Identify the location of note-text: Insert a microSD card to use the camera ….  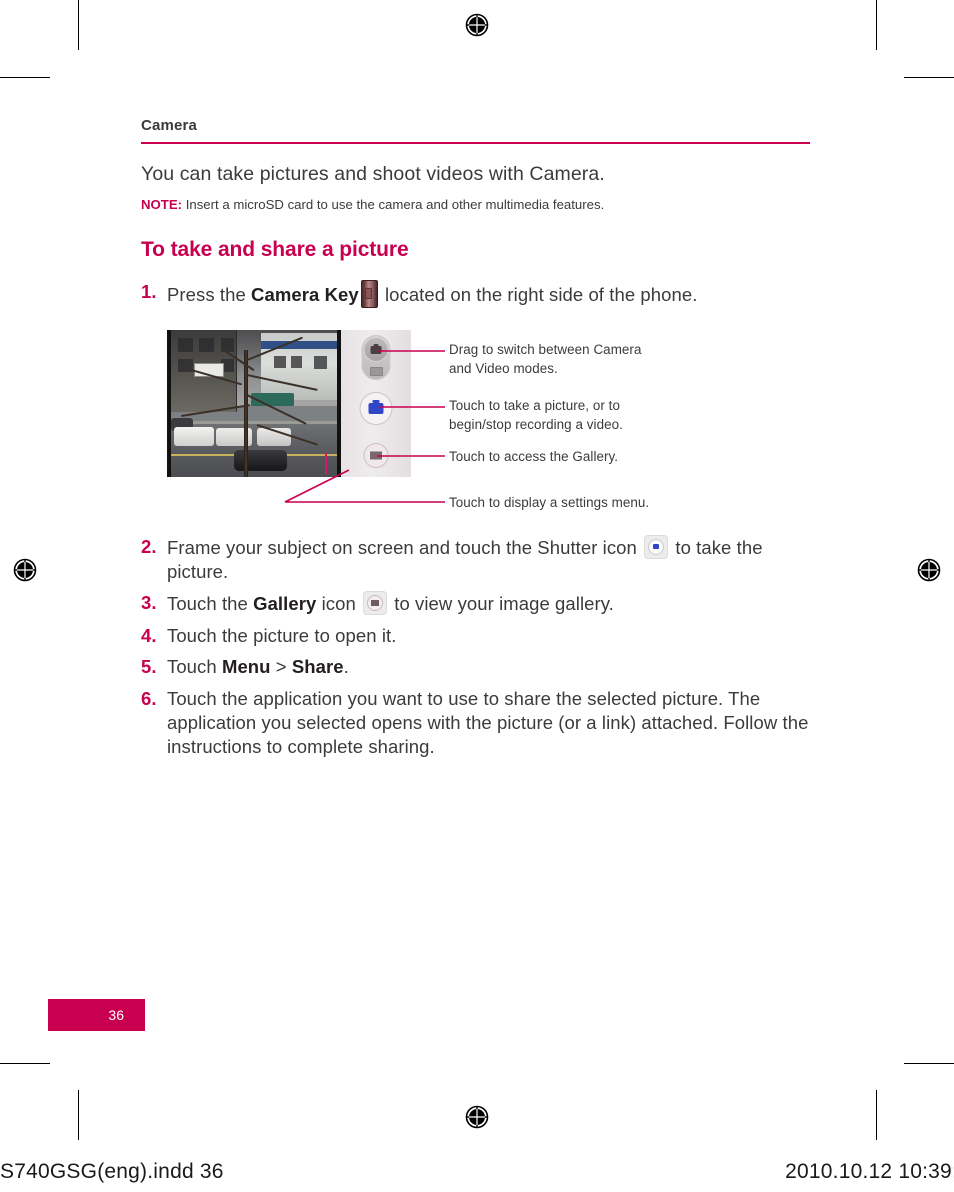
(395, 205).